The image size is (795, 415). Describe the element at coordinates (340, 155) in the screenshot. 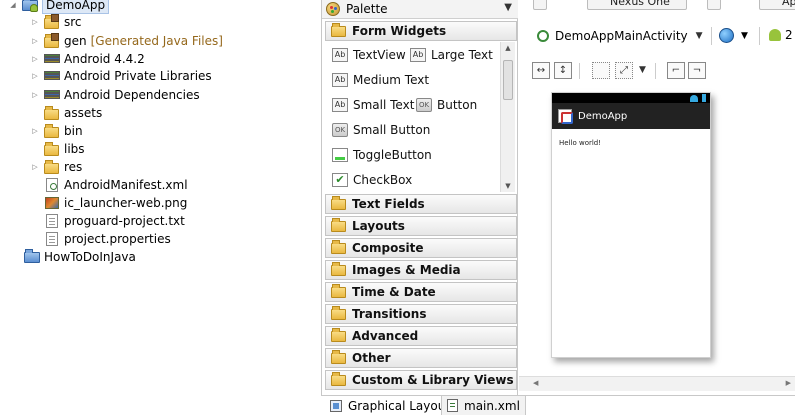

I see `togglebutton-icon` at that location.